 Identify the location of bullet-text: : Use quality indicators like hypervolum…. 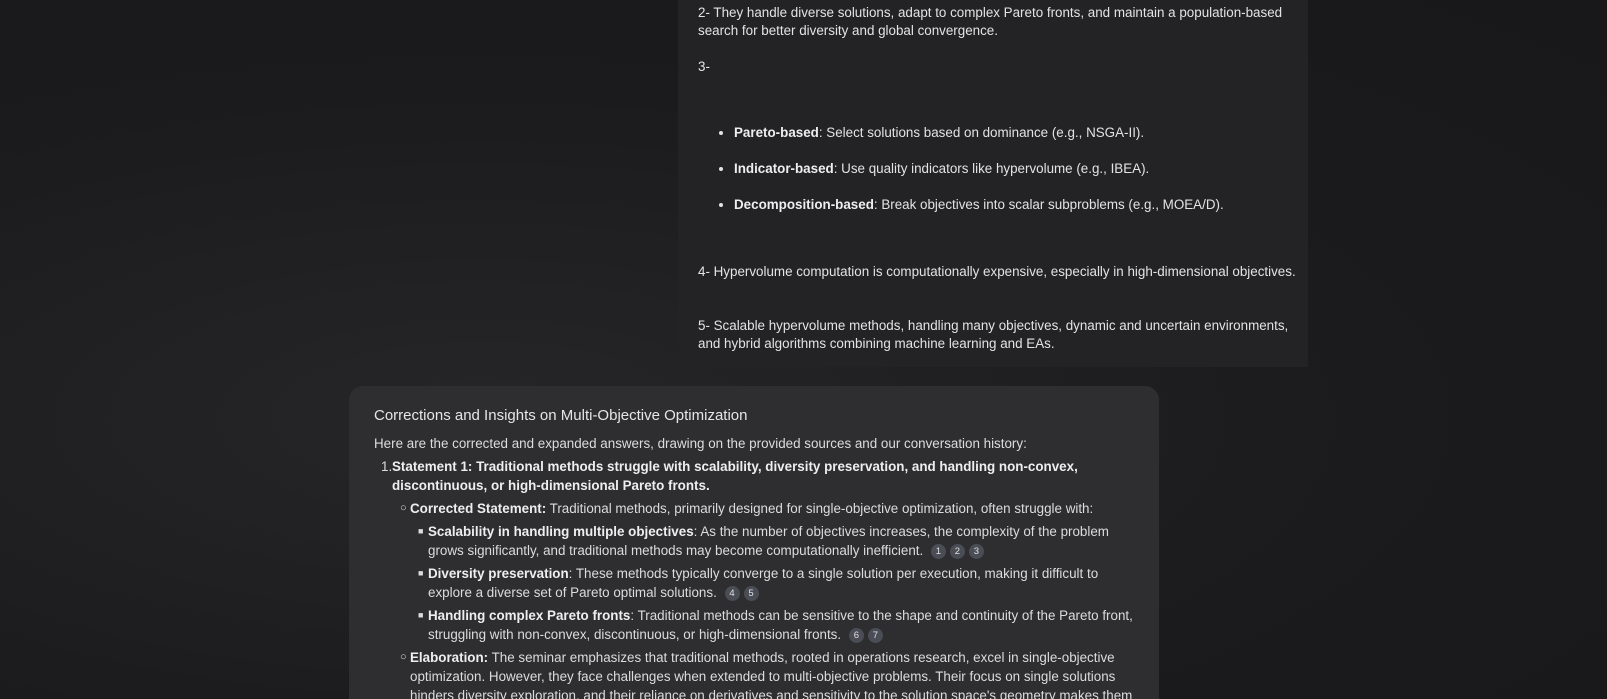
(991, 168).